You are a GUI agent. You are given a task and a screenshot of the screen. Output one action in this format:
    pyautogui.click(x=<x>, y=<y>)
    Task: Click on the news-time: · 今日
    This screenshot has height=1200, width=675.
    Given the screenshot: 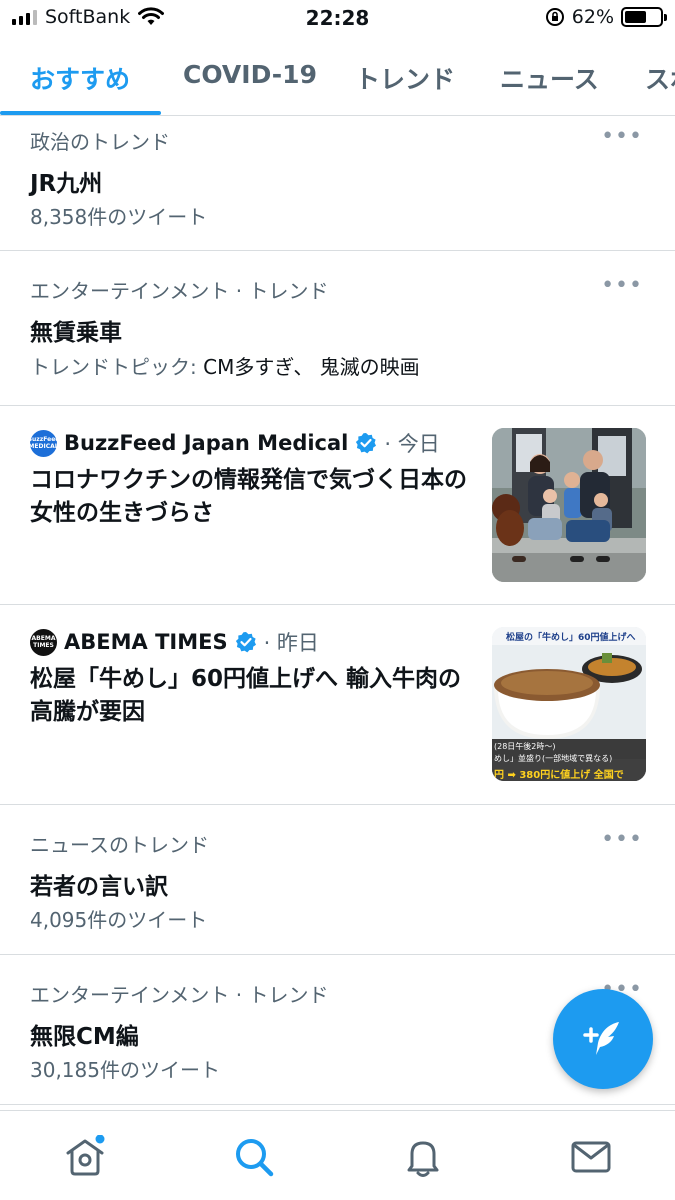 What is the action you would take?
    pyautogui.click(x=412, y=444)
    